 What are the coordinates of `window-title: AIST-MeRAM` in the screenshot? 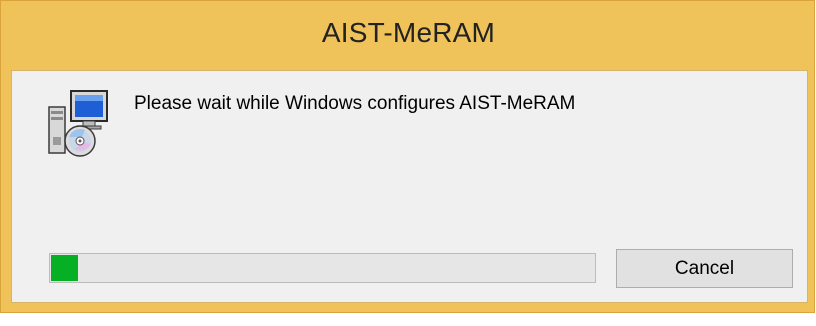 It's located at (408, 32).